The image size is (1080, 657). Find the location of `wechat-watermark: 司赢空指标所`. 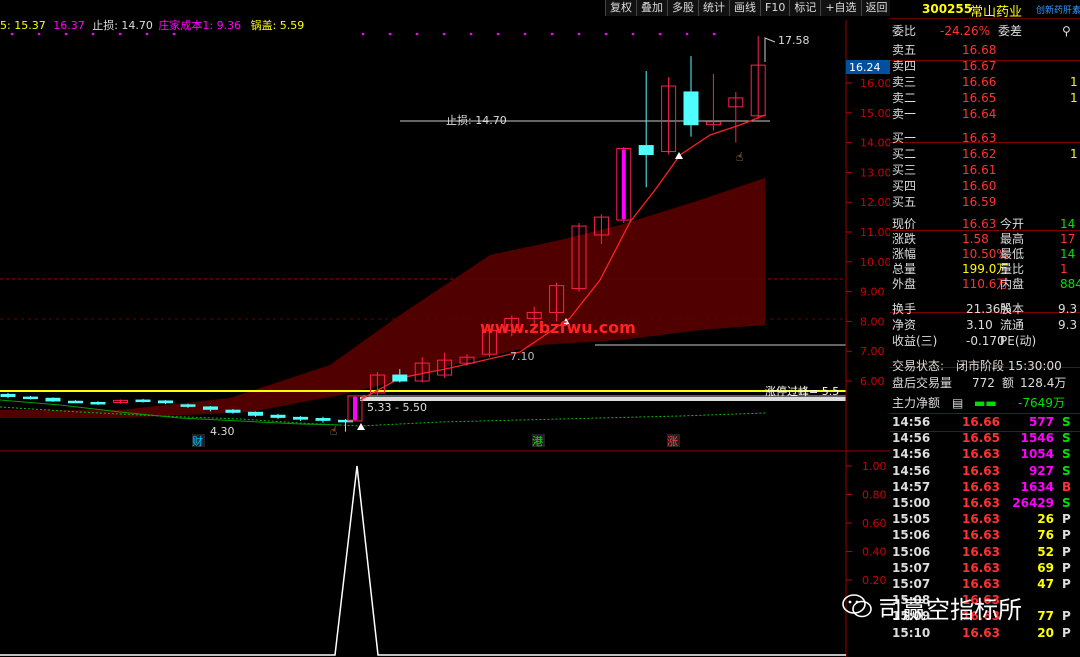

wechat-watermark: 司赢空指标所 is located at coordinates (950, 610).